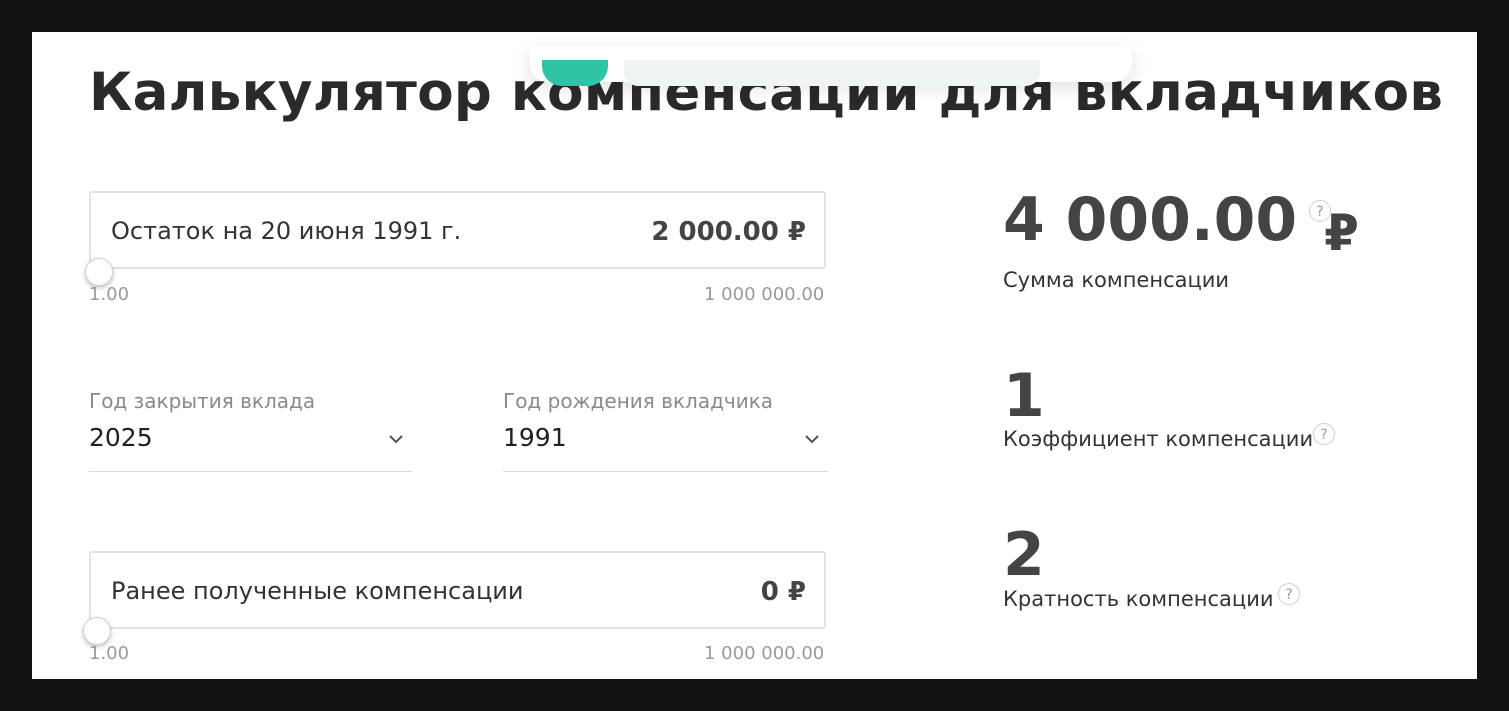  What do you see at coordinates (638, 401) in the screenshot?
I see `birth-year-label: Год рождения вкладчика` at bounding box center [638, 401].